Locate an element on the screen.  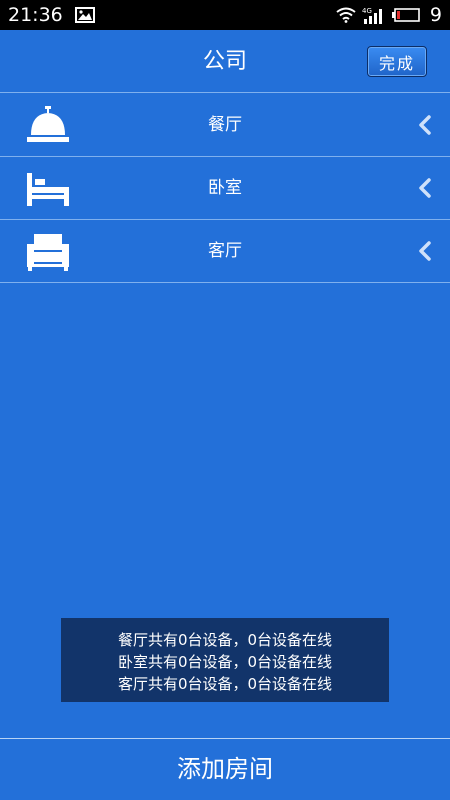
signal-icon: 4G is located at coordinates (372, 15).